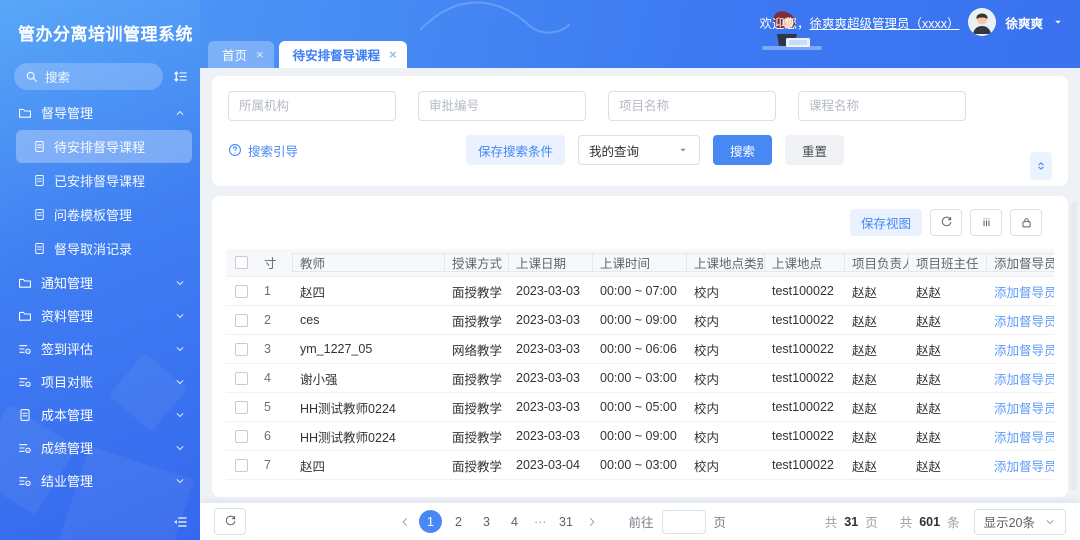  What do you see at coordinates (743, 150) in the screenshot?
I see `search-button: 搜索` at bounding box center [743, 150].